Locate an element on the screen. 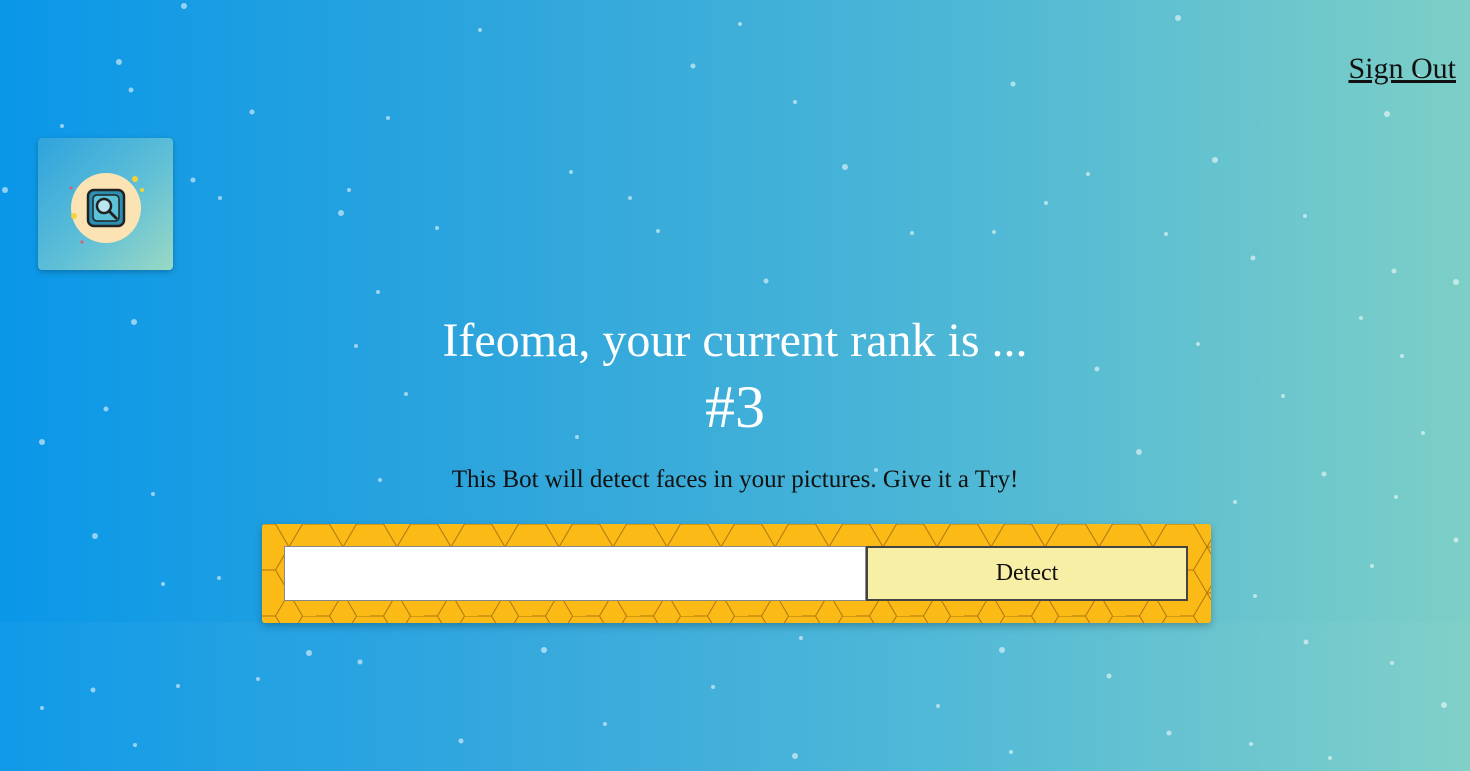 Image resolution: width=1470 pixels, height=771 pixels. image-url-input is located at coordinates (575, 573).